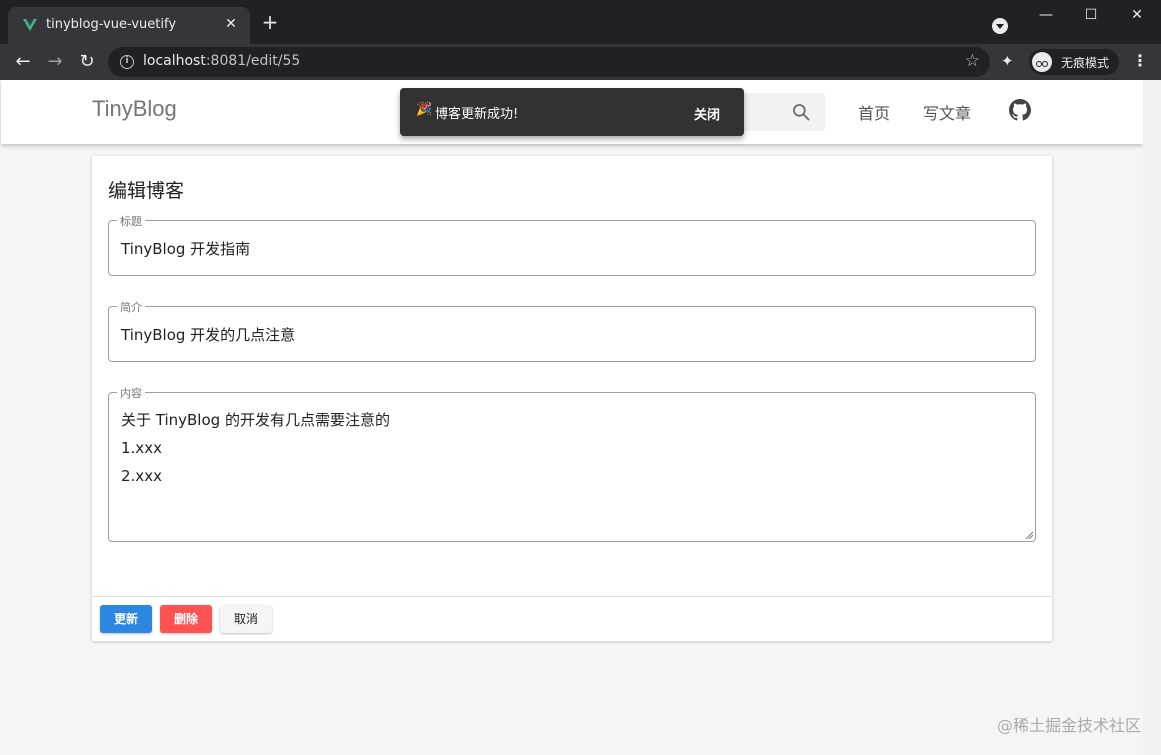  Describe the element at coordinates (23, 62) in the screenshot. I see `back-icon: ←` at that location.